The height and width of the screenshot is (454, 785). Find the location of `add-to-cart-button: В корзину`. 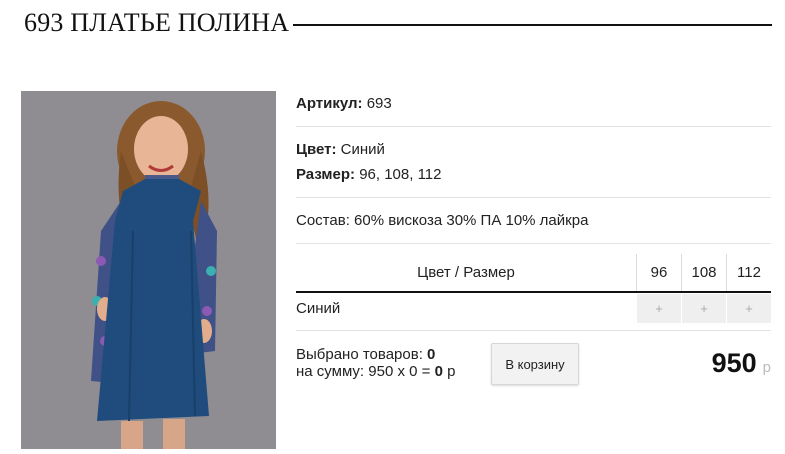

add-to-cart-button: В корзину is located at coordinates (535, 364).